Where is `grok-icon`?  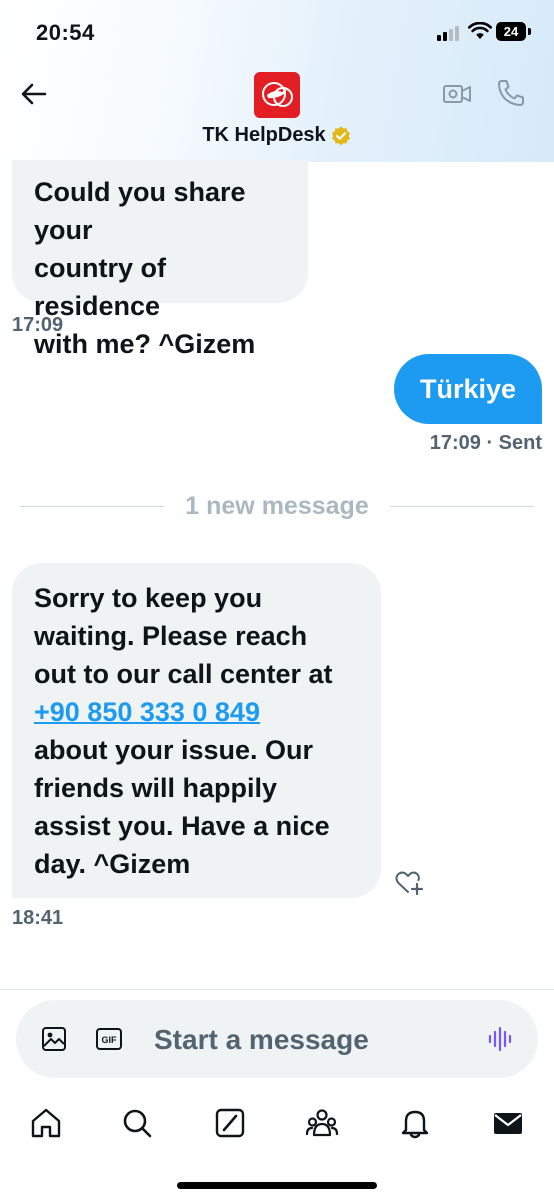
grok-icon is located at coordinates (230, 1123).